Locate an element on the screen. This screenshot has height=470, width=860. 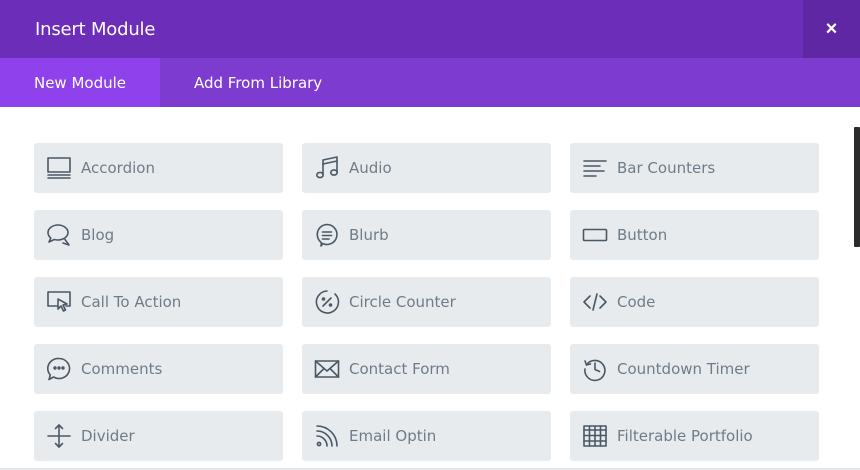
module-divider: Divider is located at coordinates (158, 436).